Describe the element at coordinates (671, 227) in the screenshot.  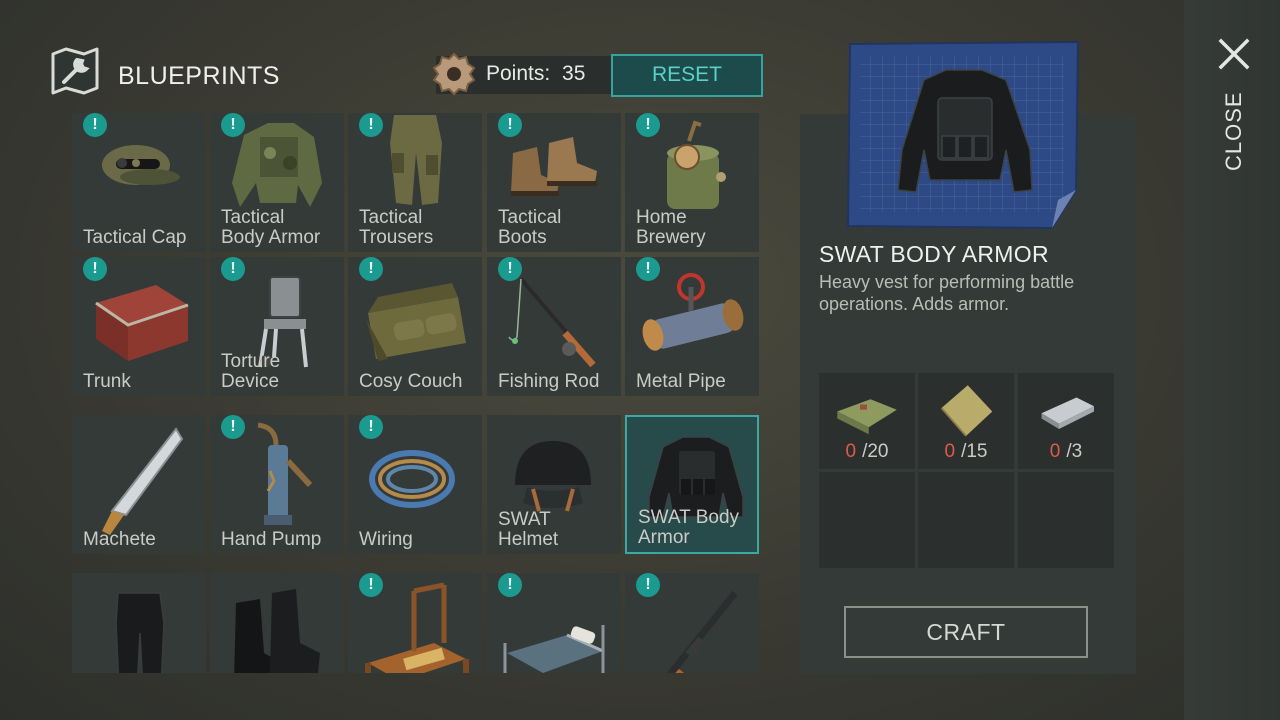
I see `blueprint-label: Home Brewery` at that location.